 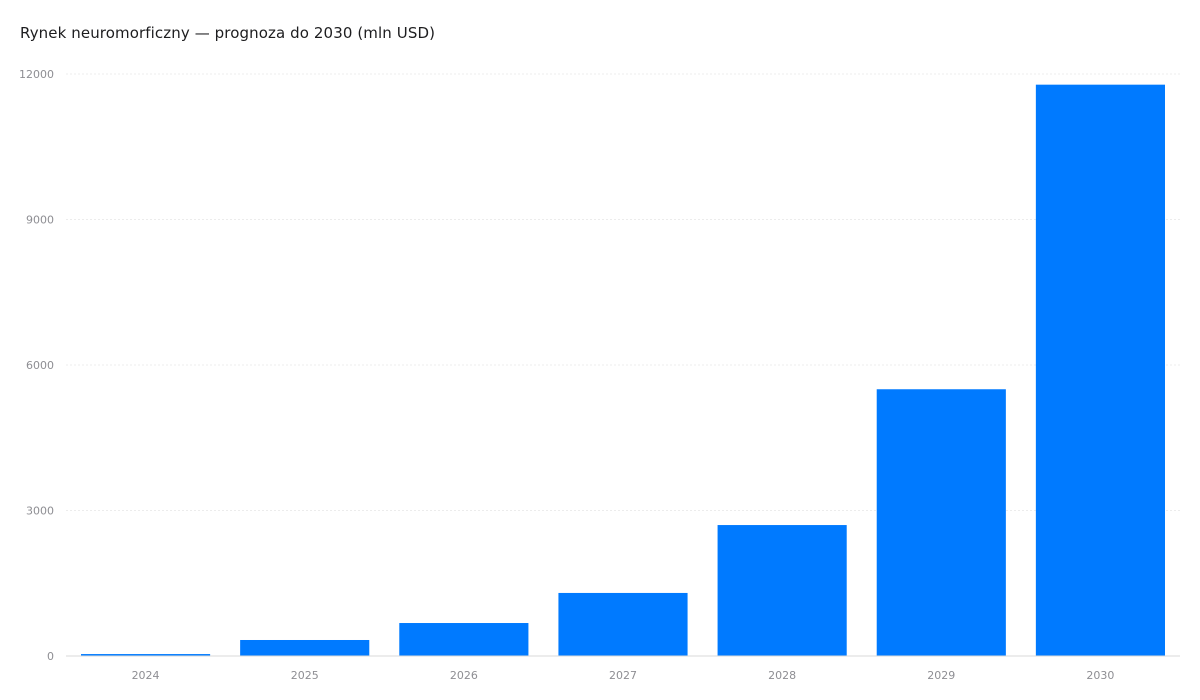 I want to click on x-tick-label: 2025, so click(x=305, y=675).